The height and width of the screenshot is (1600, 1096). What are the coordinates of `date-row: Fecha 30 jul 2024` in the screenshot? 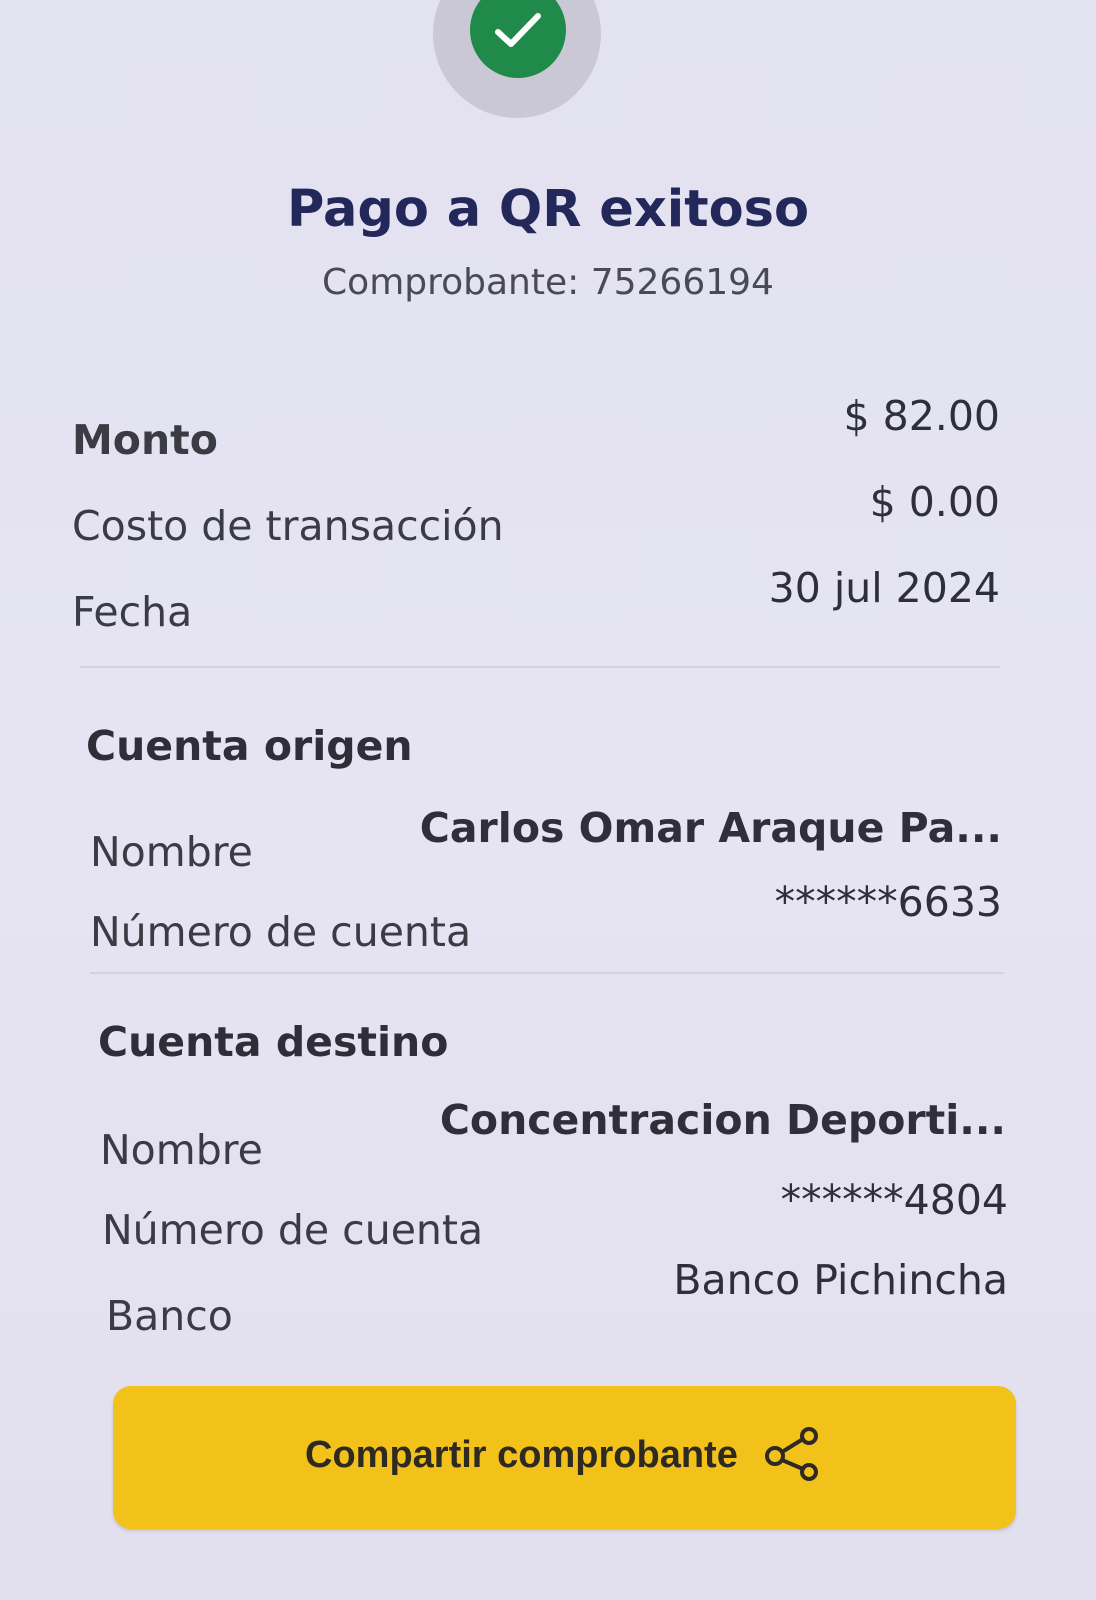 It's located at (536, 600).